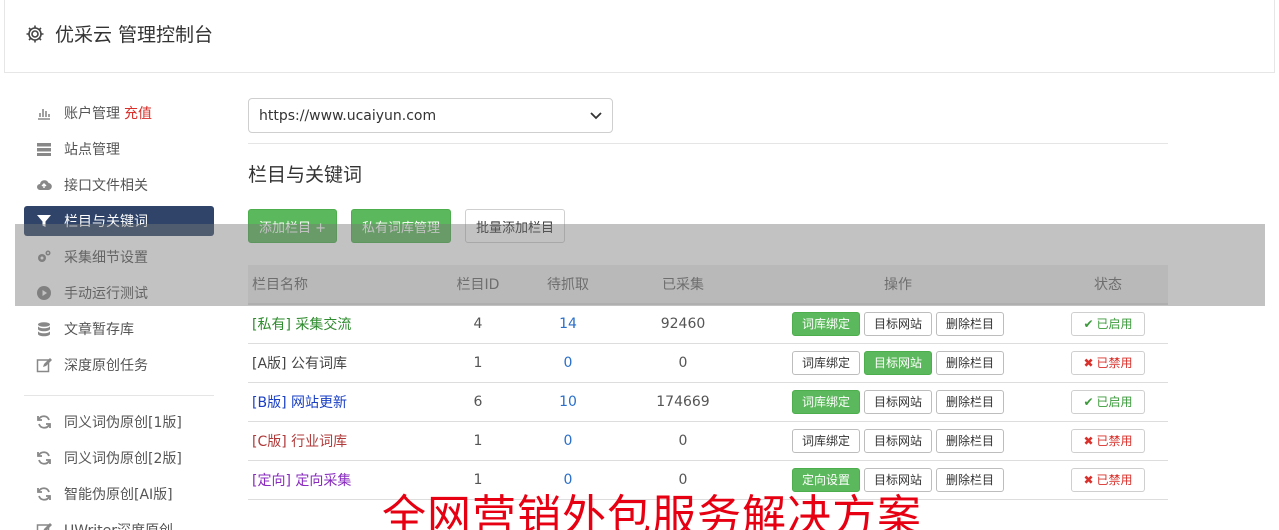 This screenshot has width=1279, height=530. Describe the element at coordinates (305, 175) in the screenshot. I see `page-title: 栏目与关键词` at that location.